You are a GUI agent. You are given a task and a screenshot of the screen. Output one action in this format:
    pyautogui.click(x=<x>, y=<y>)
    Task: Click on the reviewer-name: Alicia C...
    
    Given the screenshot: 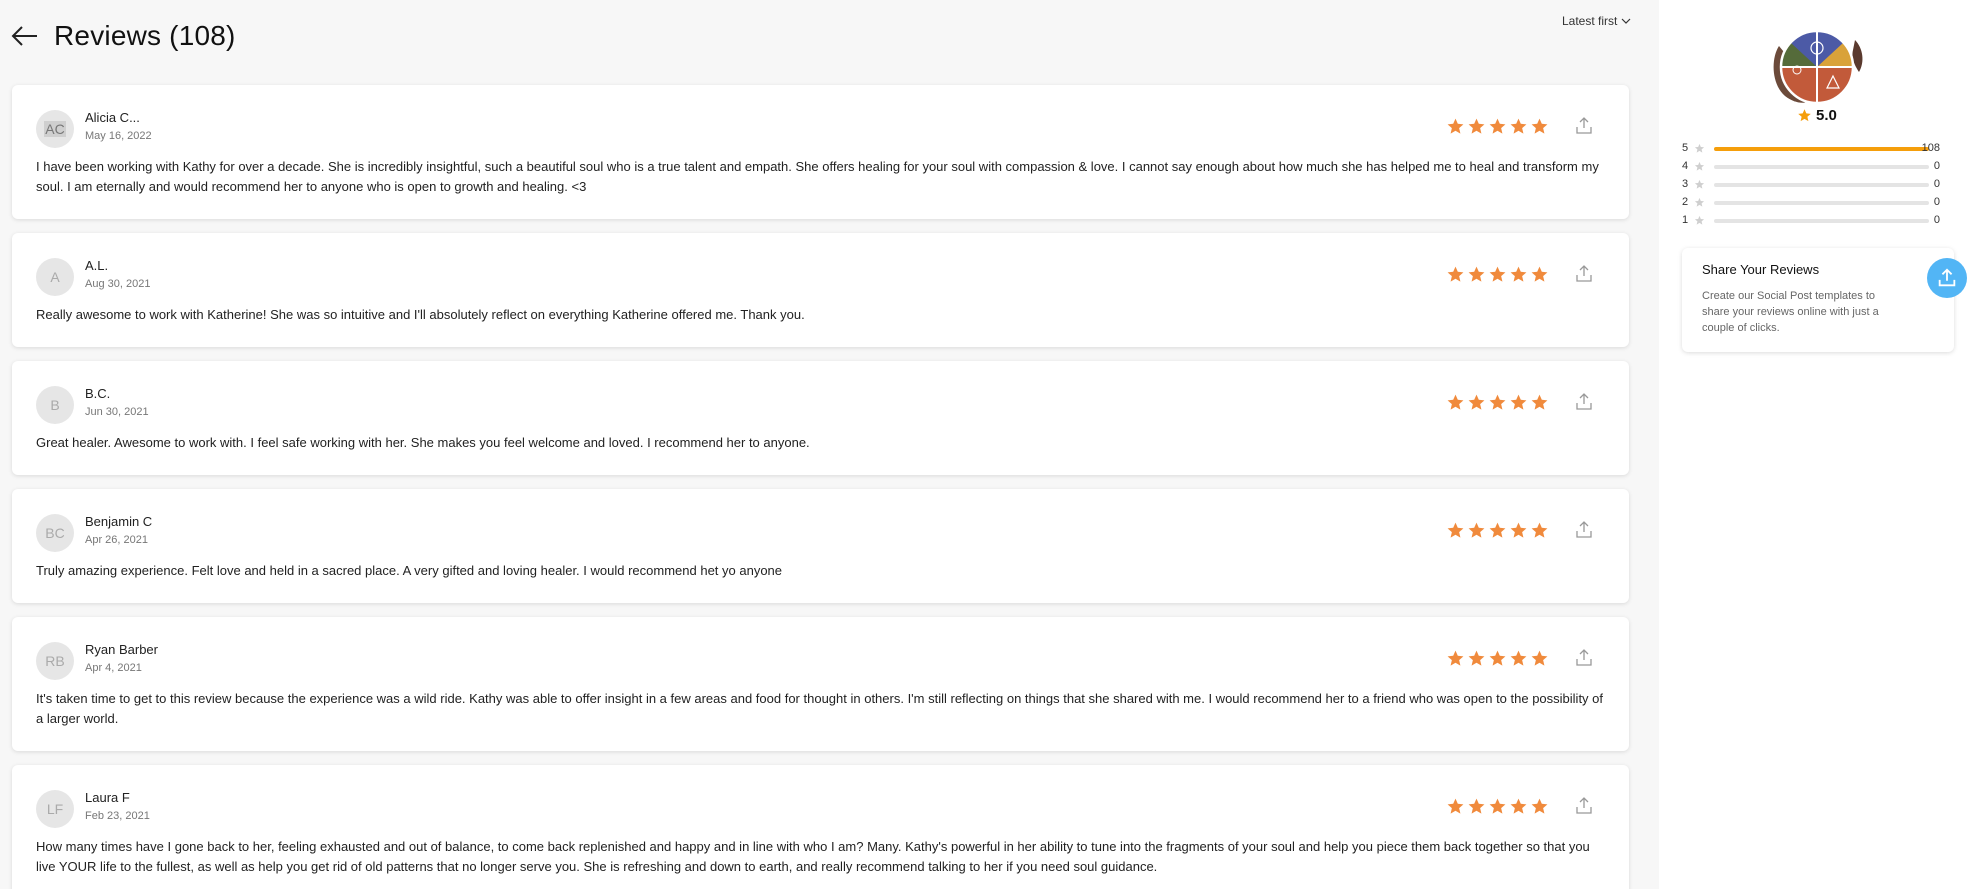 What is the action you would take?
    pyautogui.click(x=112, y=117)
    